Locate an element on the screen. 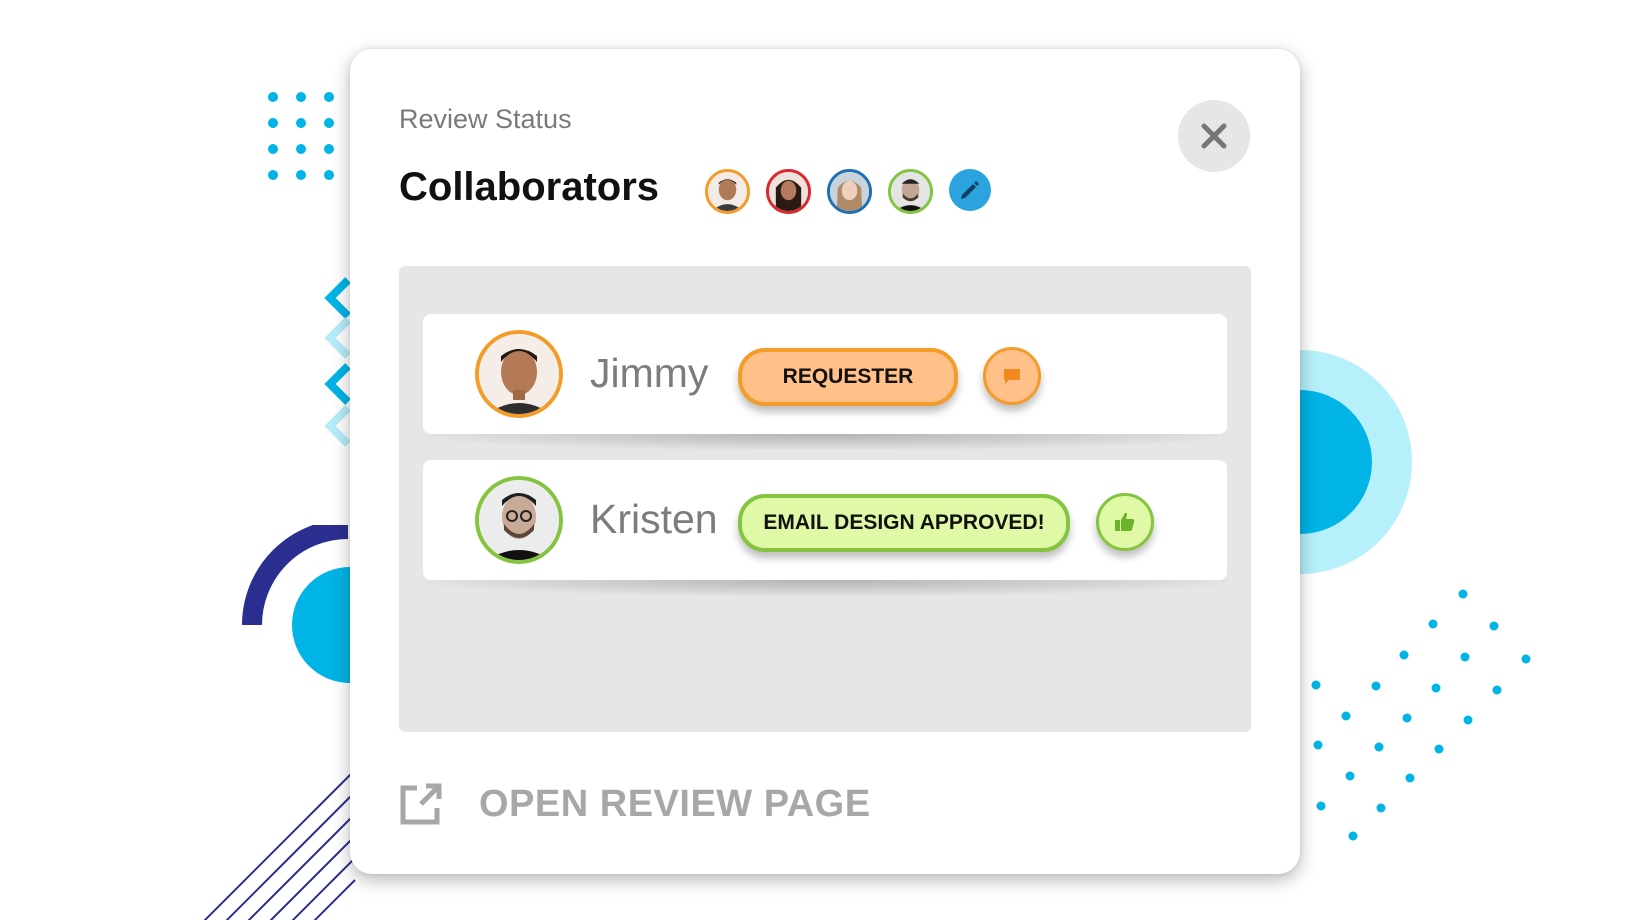  close-button is located at coordinates (1214, 136).